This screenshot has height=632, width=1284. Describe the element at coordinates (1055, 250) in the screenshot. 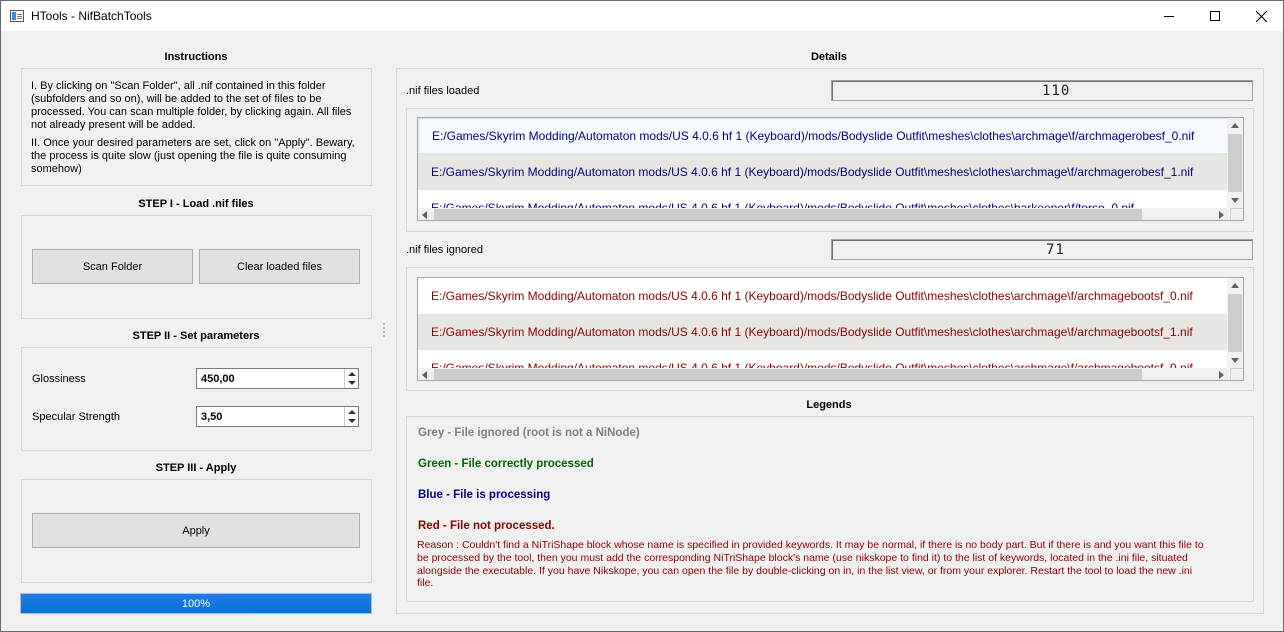

I see `ignored-count: 71` at that location.